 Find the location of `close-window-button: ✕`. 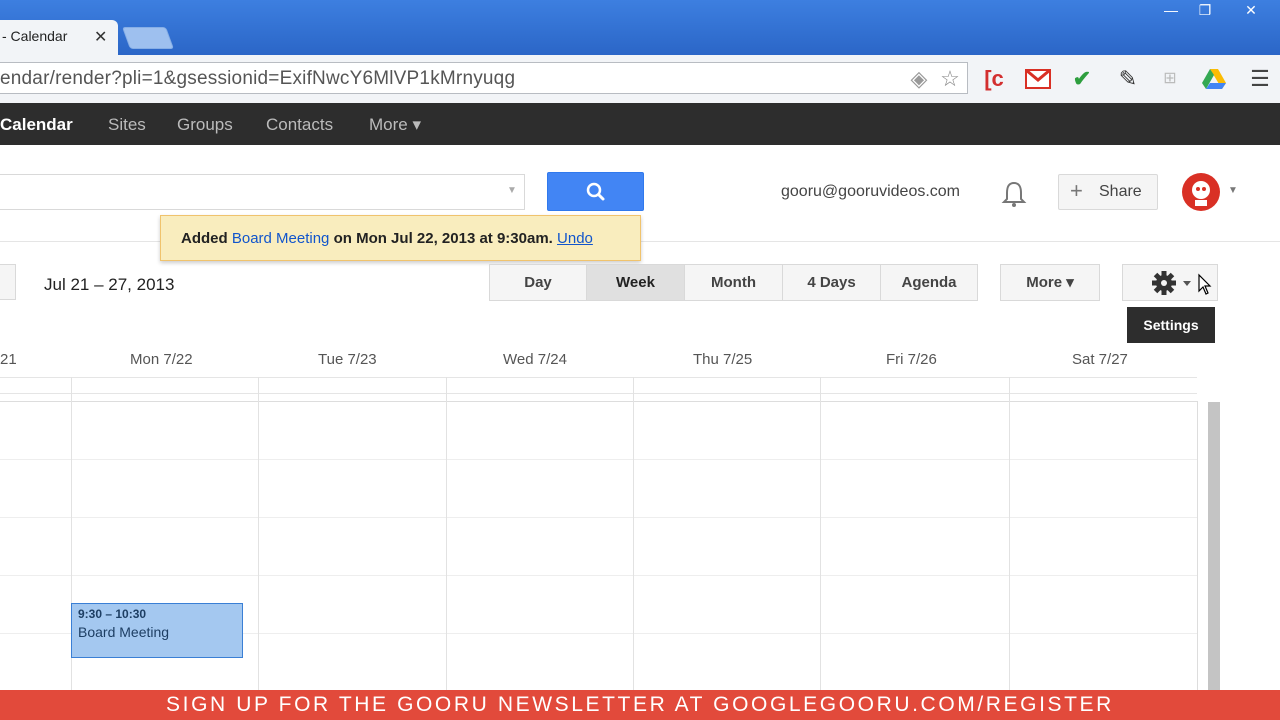

close-window-button: ✕ is located at coordinates (1251, 10).